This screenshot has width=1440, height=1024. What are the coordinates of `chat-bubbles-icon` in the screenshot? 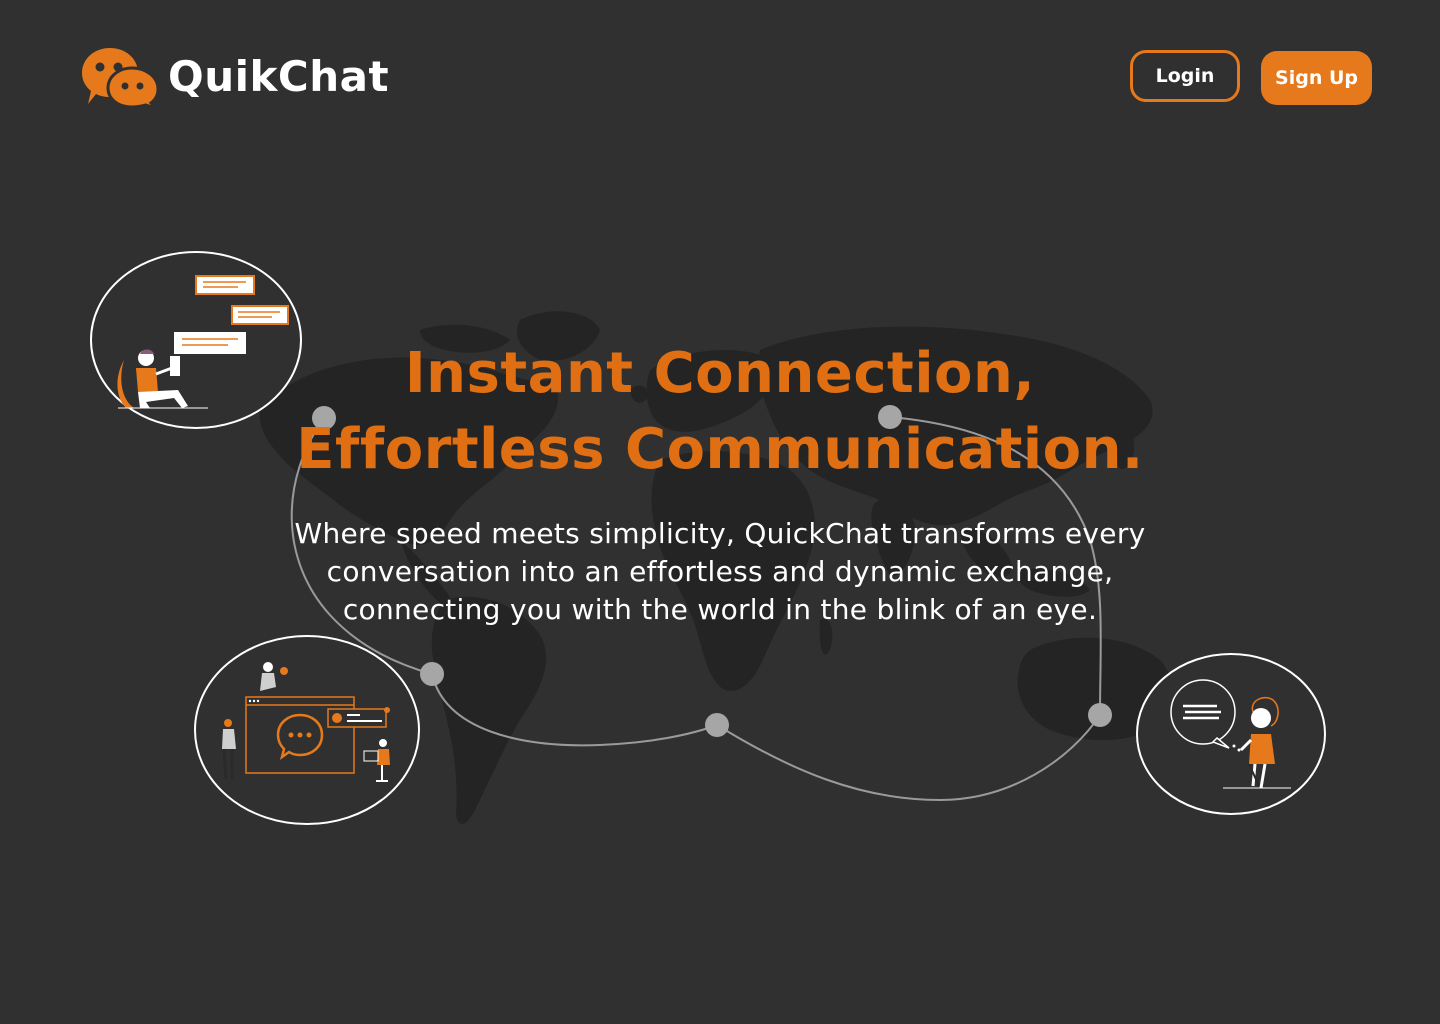 It's located at (121, 78).